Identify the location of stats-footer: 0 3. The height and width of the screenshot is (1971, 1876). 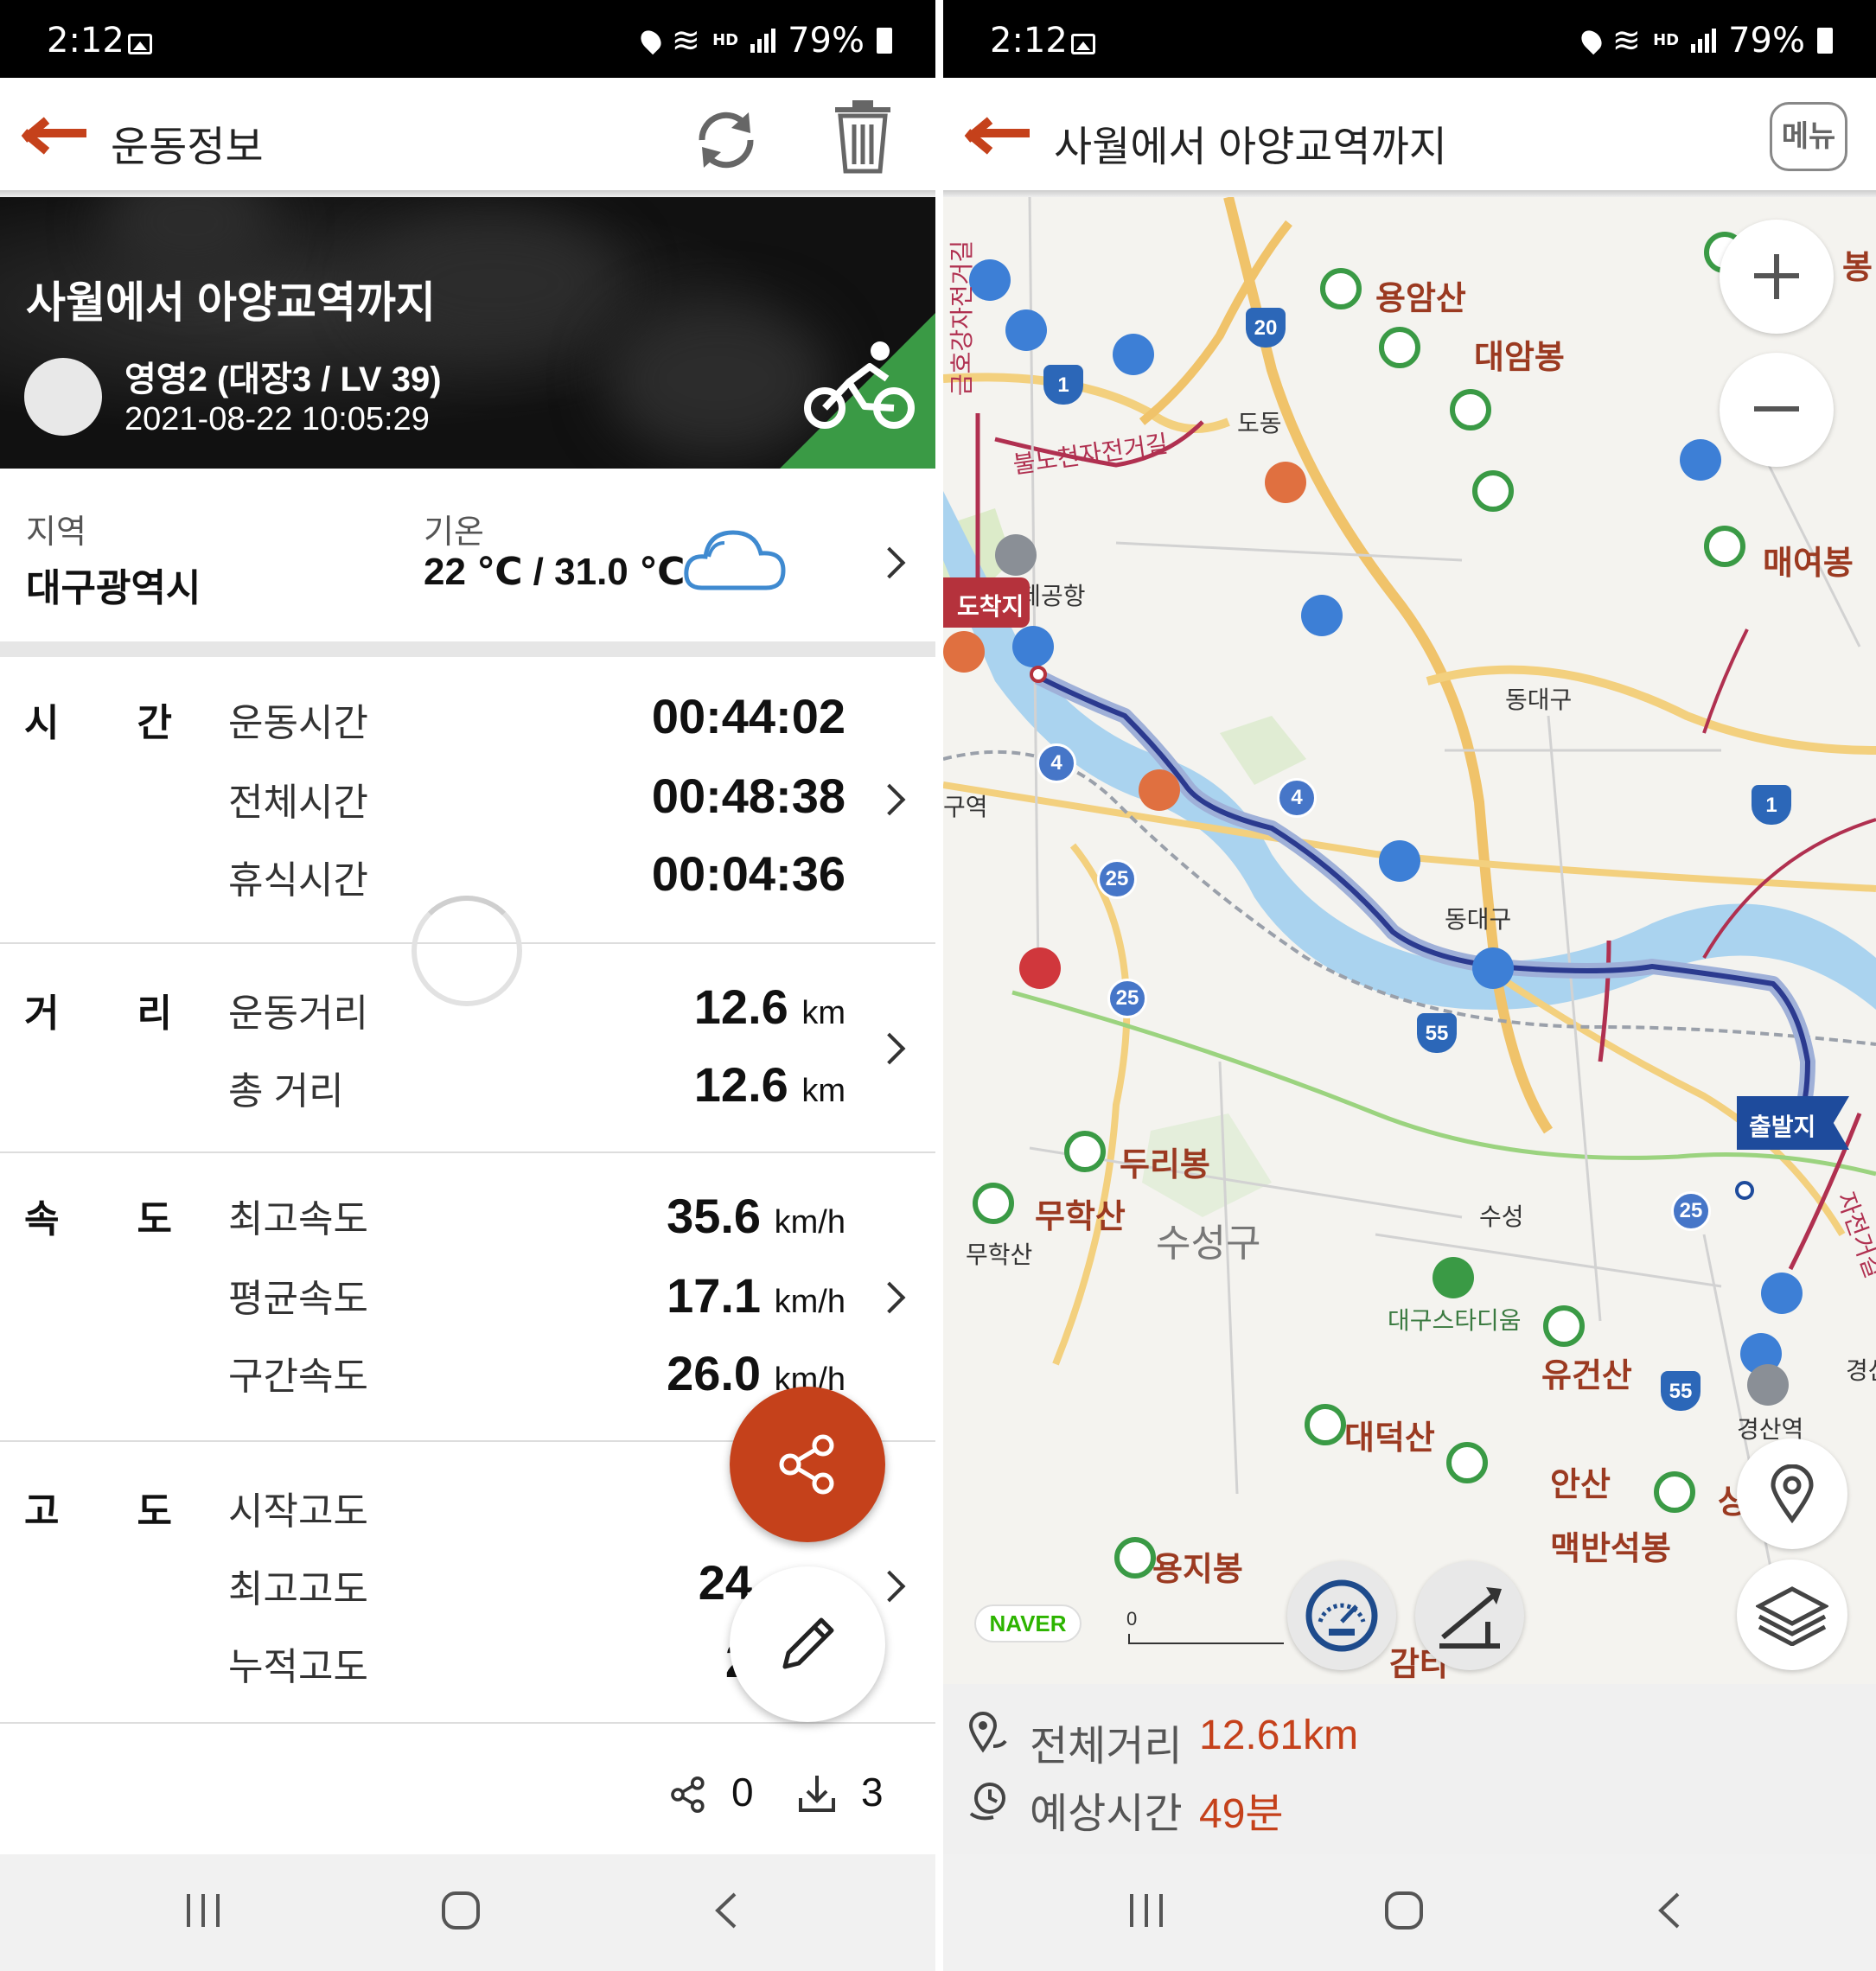
(467, 1794).